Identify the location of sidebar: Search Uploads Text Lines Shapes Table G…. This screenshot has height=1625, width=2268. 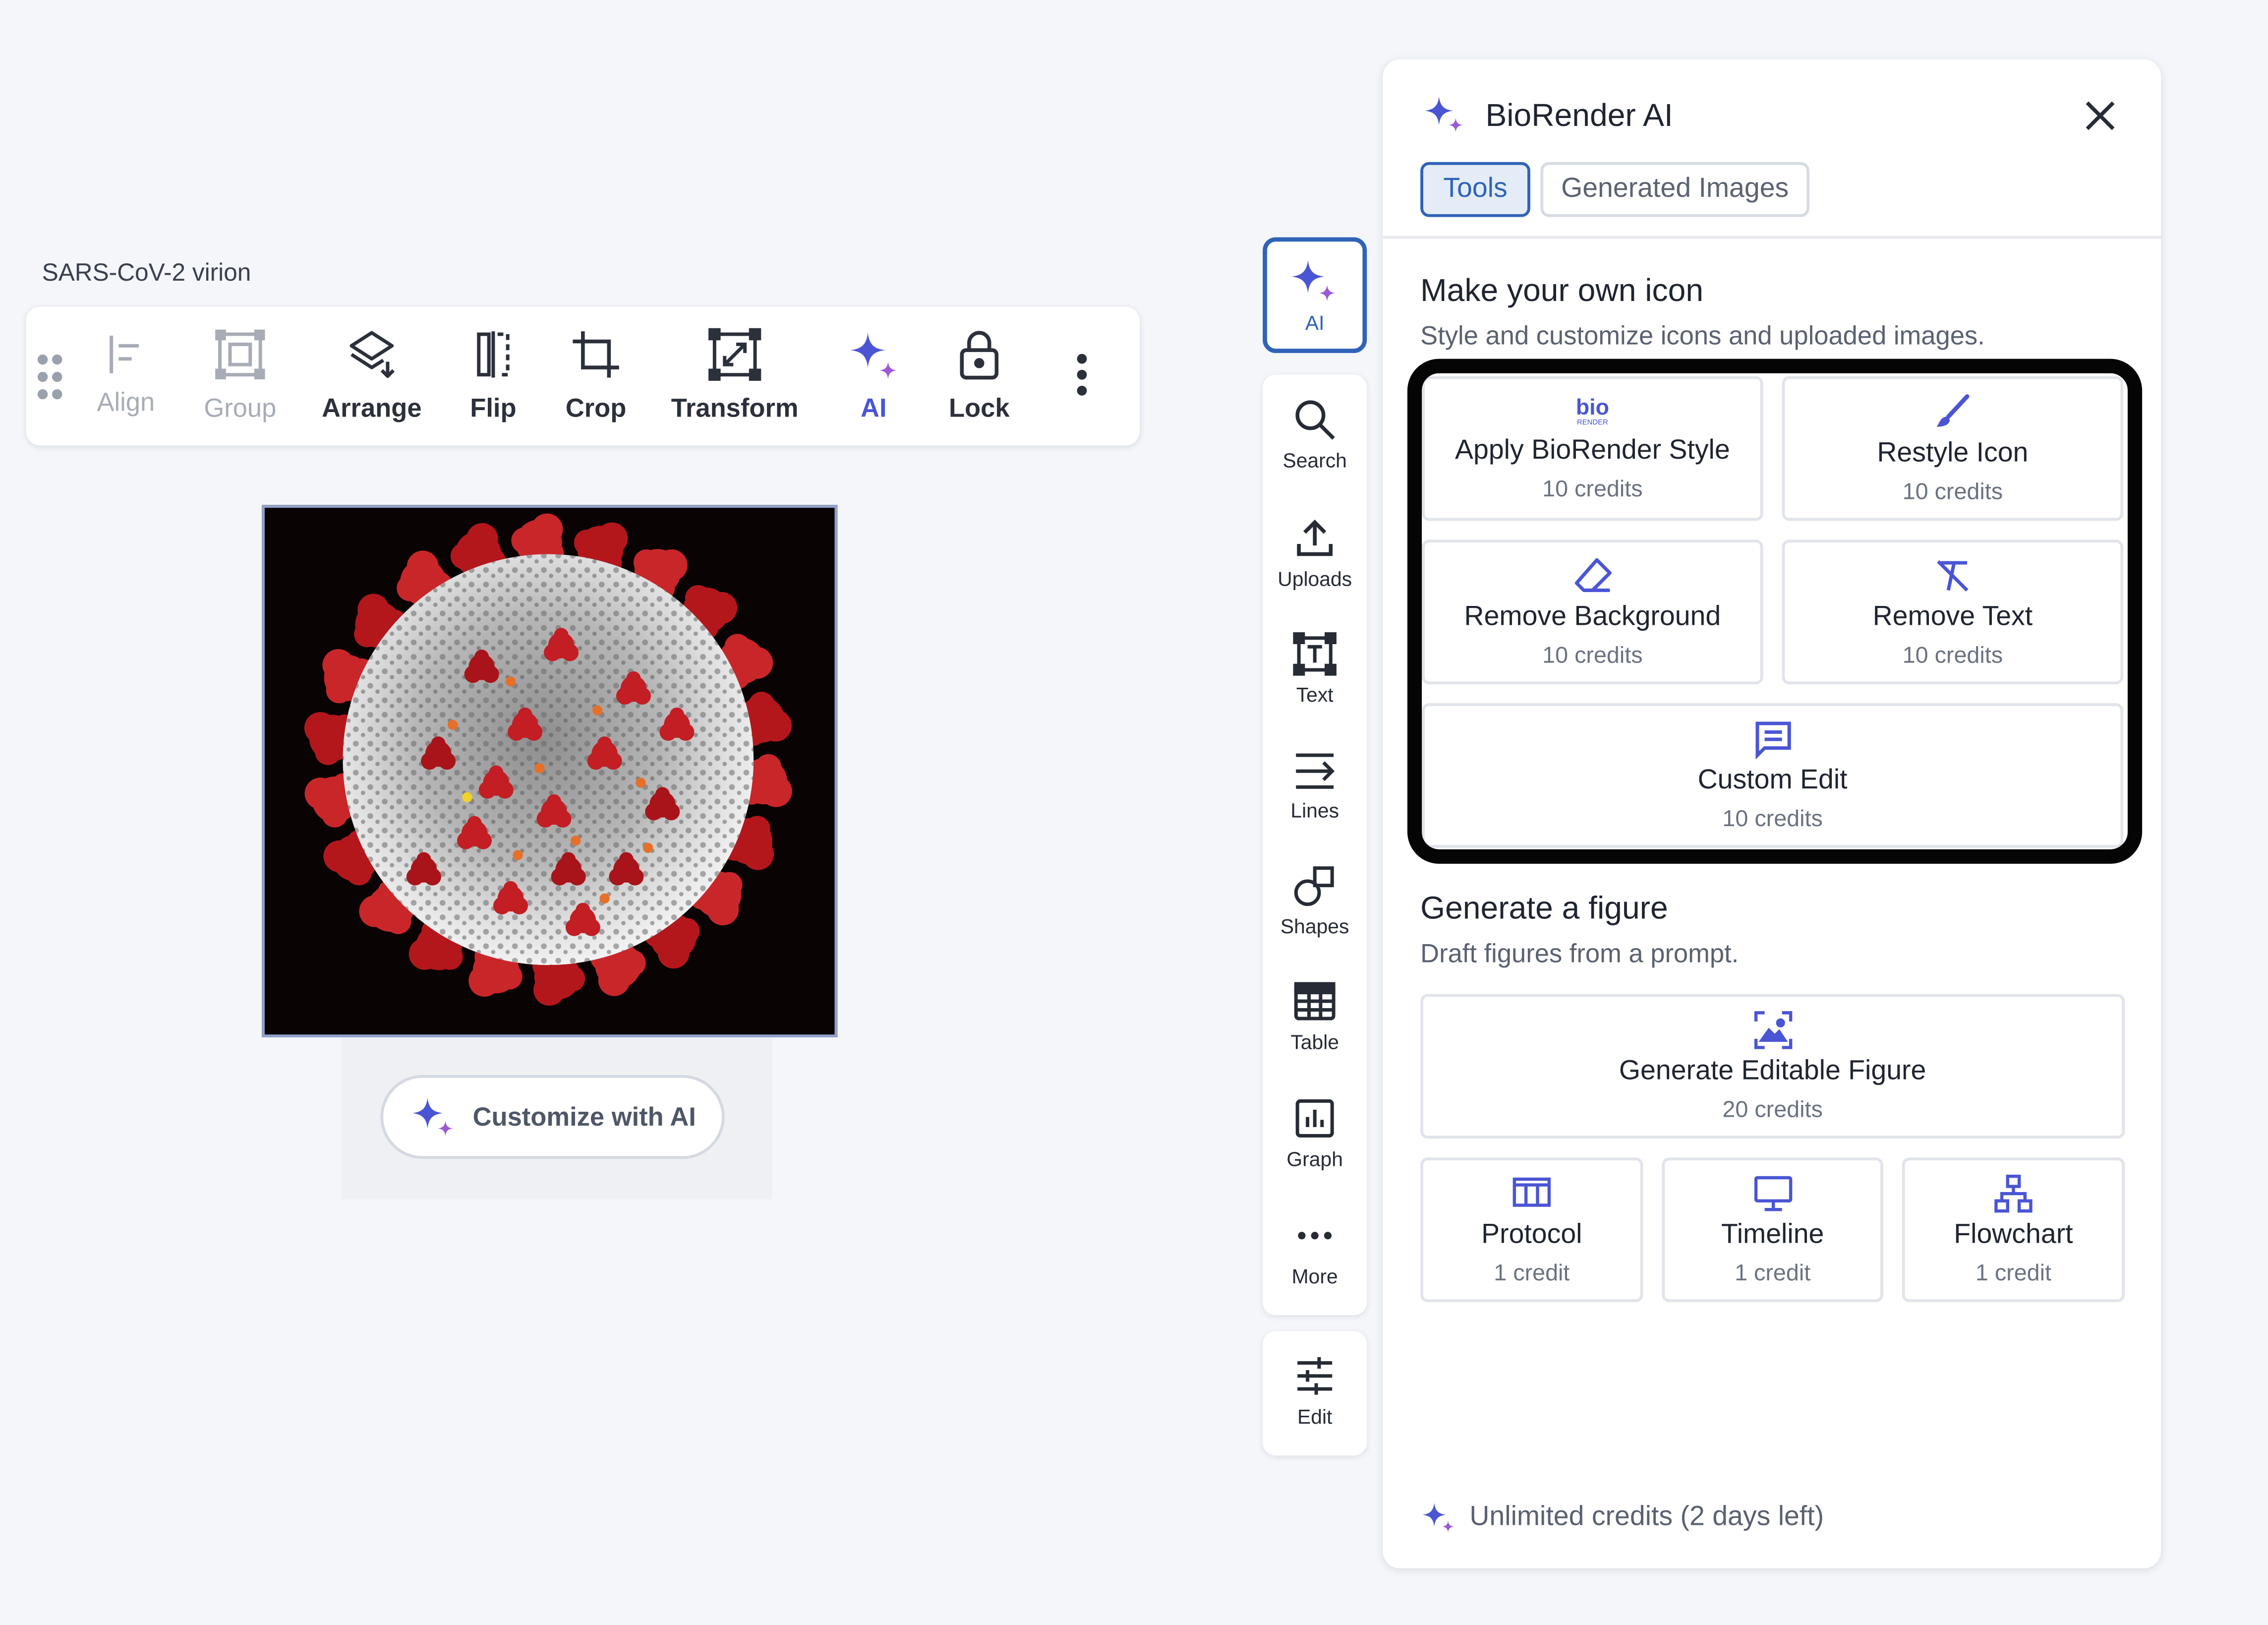
(1315, 845).